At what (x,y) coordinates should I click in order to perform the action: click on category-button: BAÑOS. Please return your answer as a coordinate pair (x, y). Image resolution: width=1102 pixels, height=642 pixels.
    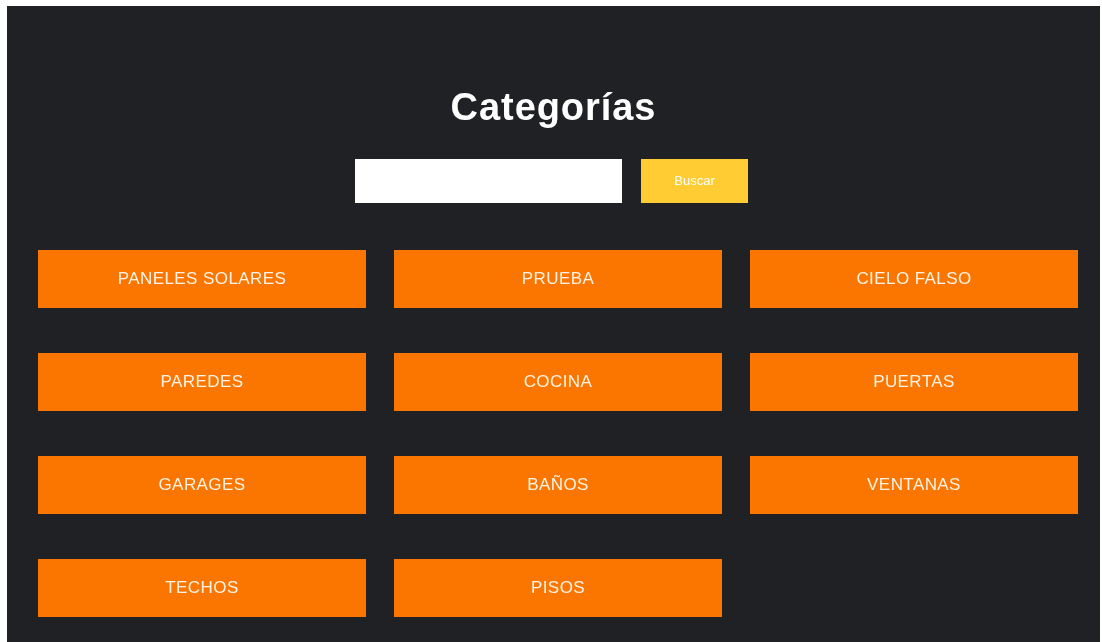
    Looking at the image, I should click on (558, 485).